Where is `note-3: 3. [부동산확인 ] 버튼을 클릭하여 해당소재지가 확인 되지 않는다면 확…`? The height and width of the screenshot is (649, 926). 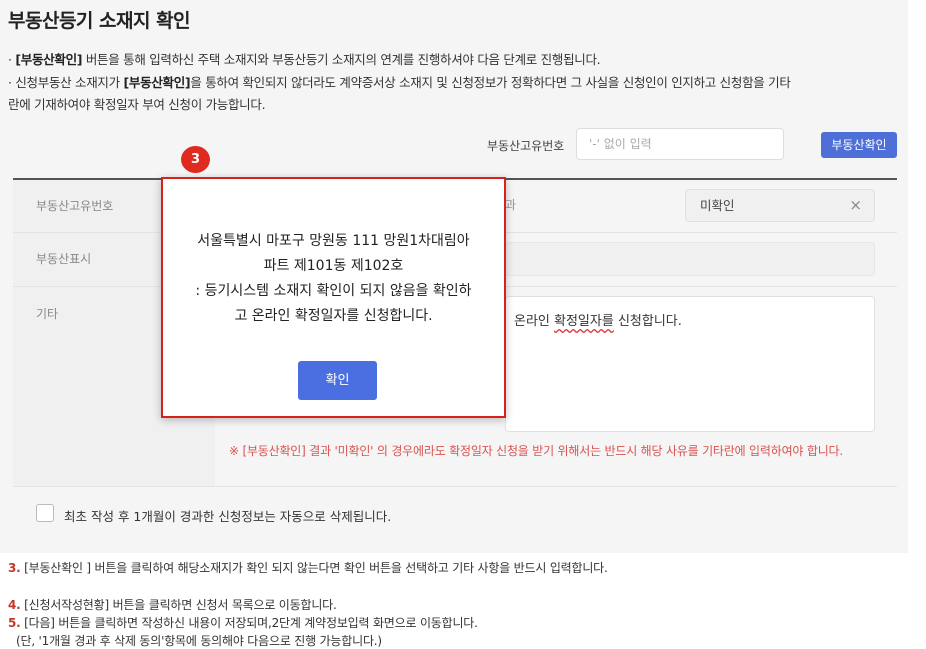
note-3: 3. [부동산확인 ] 버튼을 클릭하여 해당소재지가 확인 되지 않는다면 확… is located at coordinates (308, 568).